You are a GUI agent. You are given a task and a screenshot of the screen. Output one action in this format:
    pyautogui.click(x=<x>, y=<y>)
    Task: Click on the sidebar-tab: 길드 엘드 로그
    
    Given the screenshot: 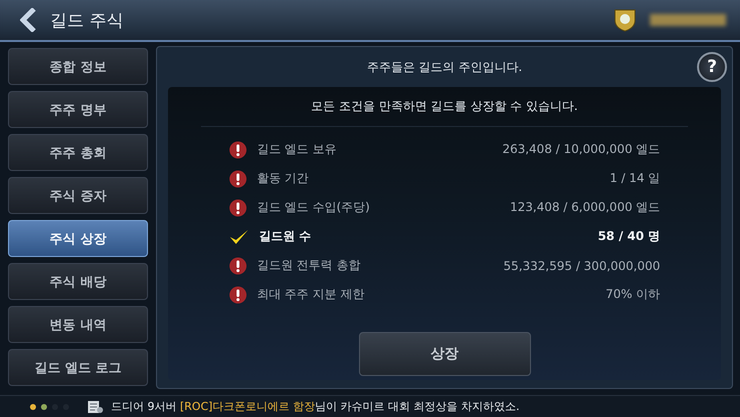 What is the action you would take?
    pyautogui.click(x=78, y=367)
    